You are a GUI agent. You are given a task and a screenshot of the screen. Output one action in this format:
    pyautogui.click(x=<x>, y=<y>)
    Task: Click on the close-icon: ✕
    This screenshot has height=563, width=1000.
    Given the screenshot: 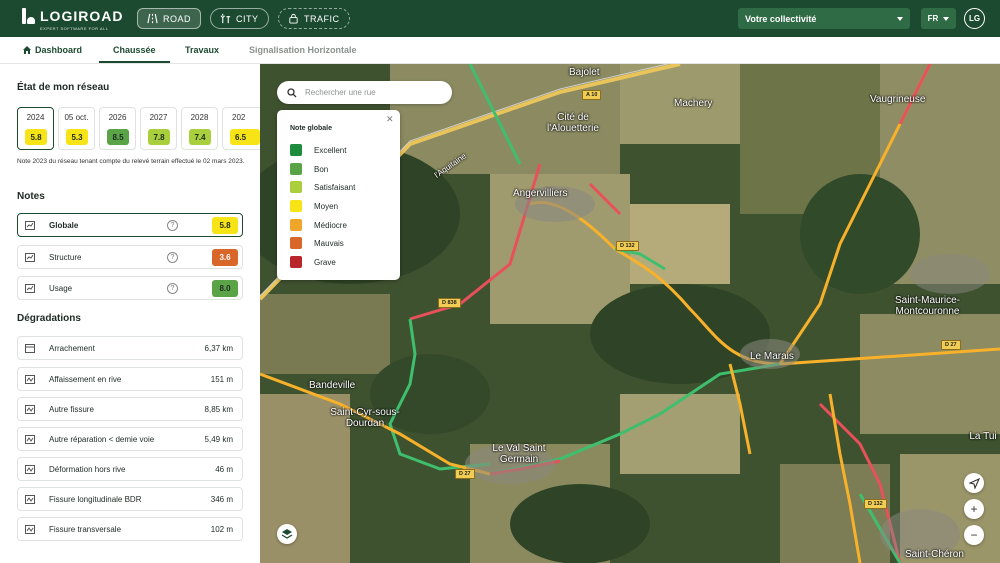 What is the action you would take?
    pyautogui.click(x=390, y=119)
    